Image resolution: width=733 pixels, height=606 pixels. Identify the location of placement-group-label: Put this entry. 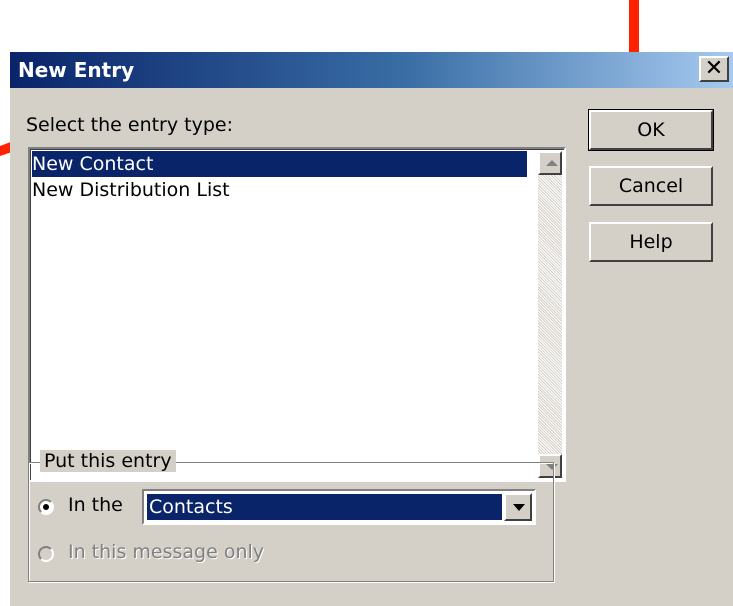
(108, 461).